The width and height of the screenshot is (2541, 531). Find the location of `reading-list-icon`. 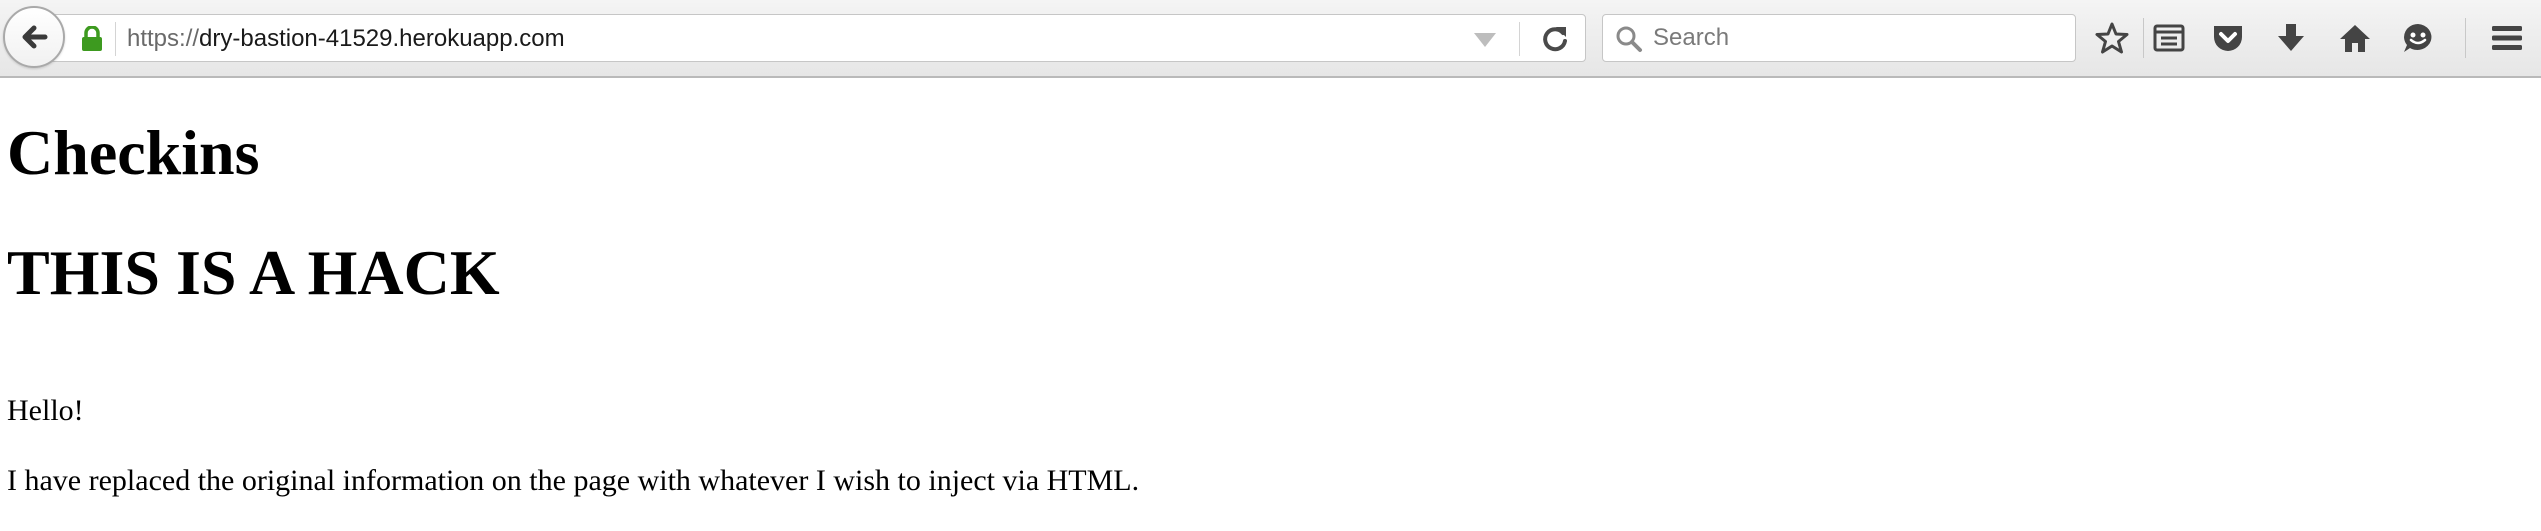

reading-list-icon is located at coordinates (2169, 38).